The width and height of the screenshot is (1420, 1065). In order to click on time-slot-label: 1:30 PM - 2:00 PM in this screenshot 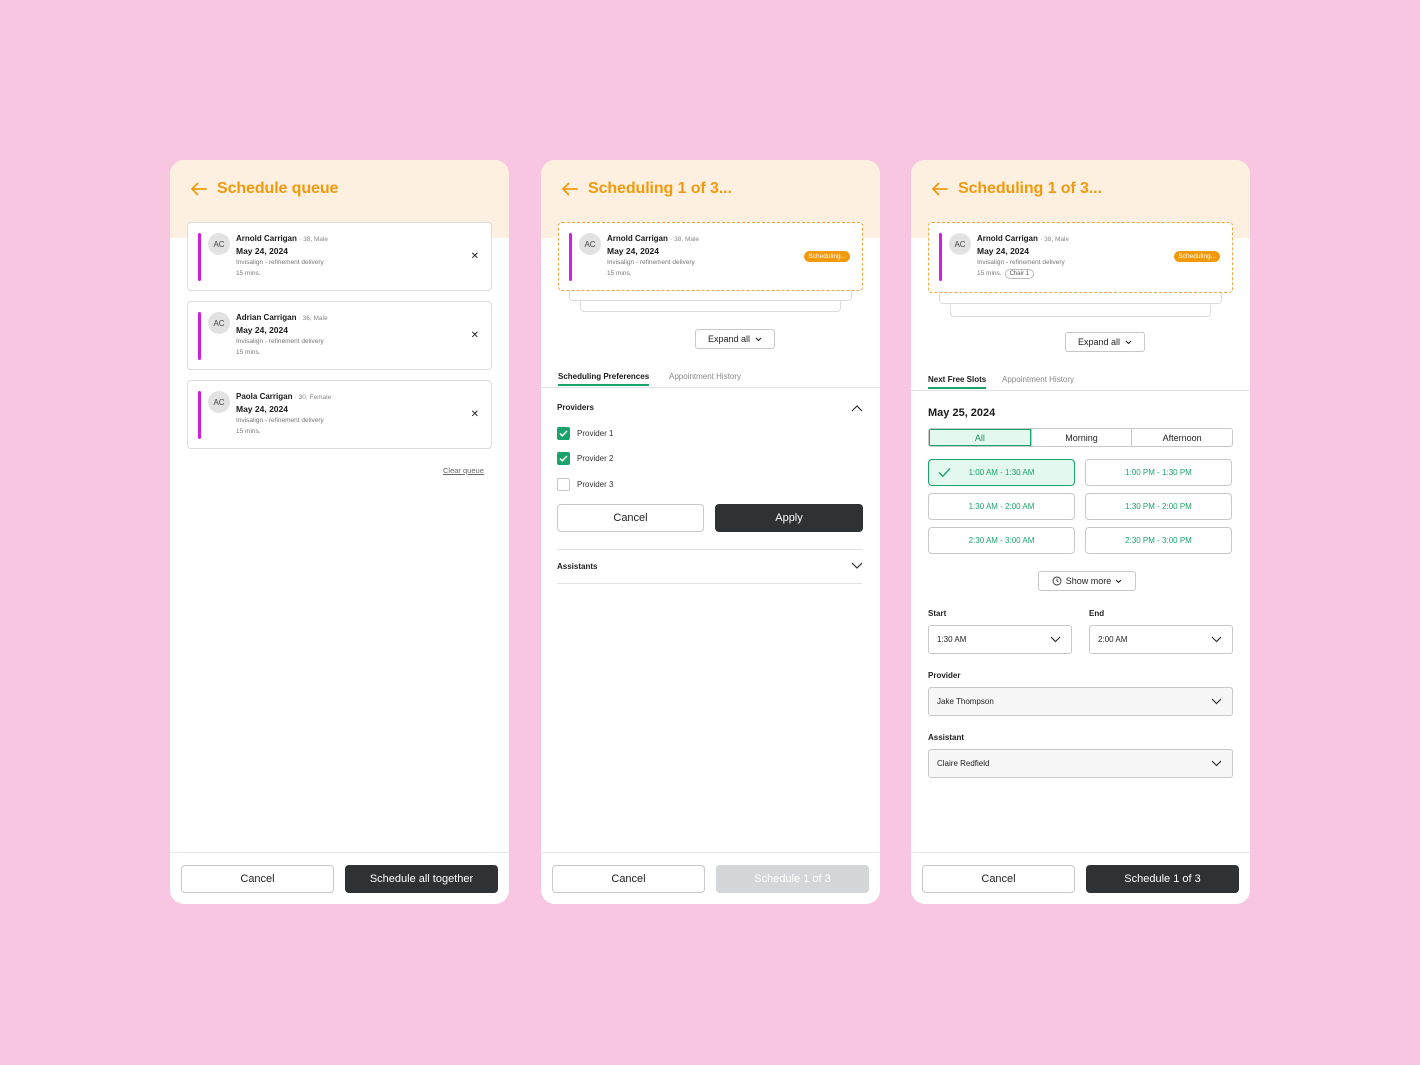, I will do `click(1158, 506)`.